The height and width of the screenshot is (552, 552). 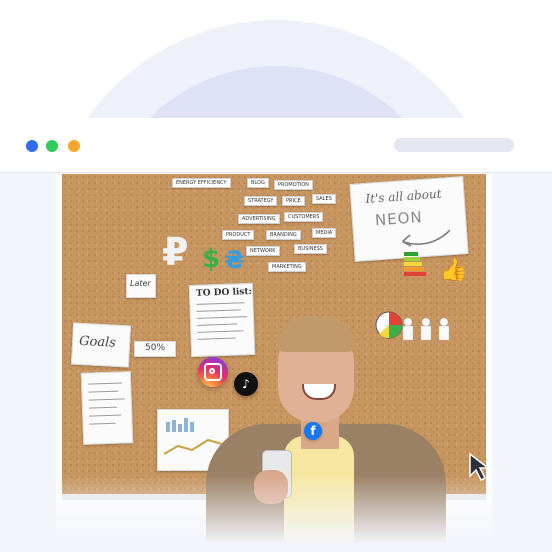 What do you see at coordinates (258, 183) in the screenshot?
I see `tag-blog: BLOG` at bounding box center [258, 183].